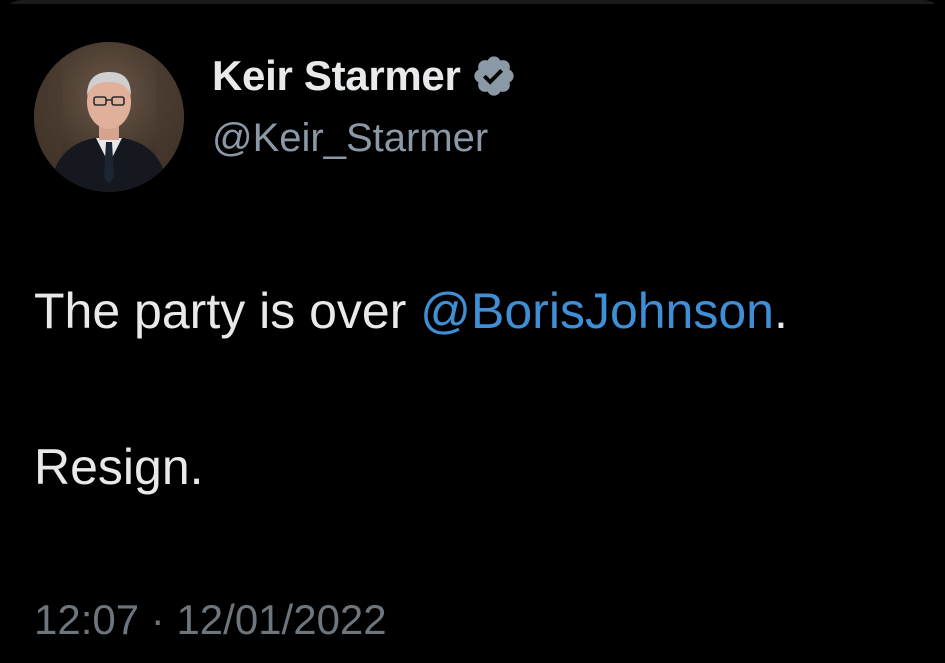  I want to click on tweet-text-line: The party is over @BorisJohnson., so click(411, 311).